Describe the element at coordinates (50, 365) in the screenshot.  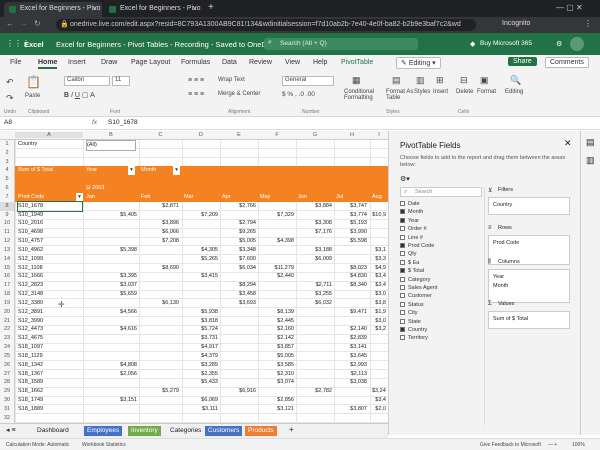
I see `pivot-row-product: S18_1342` at that location.